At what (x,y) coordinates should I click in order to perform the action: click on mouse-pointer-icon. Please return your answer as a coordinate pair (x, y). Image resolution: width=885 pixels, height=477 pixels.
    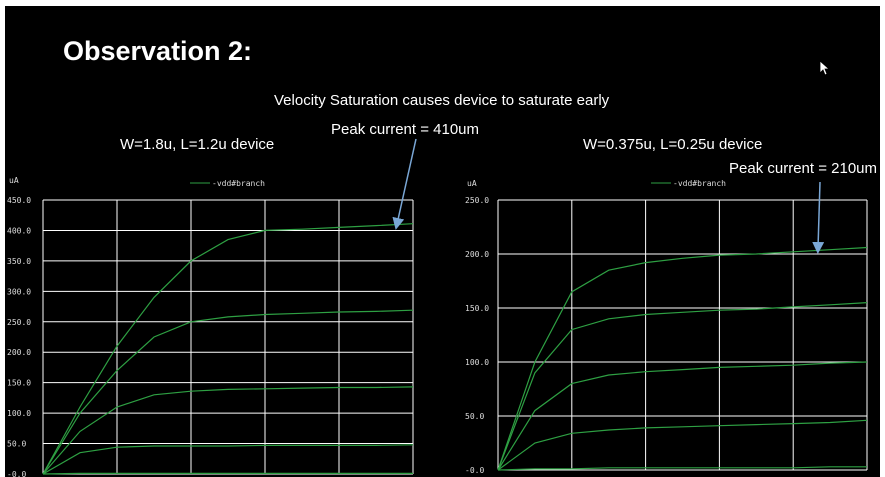
    Looking at the image, I should click on (825, 68).